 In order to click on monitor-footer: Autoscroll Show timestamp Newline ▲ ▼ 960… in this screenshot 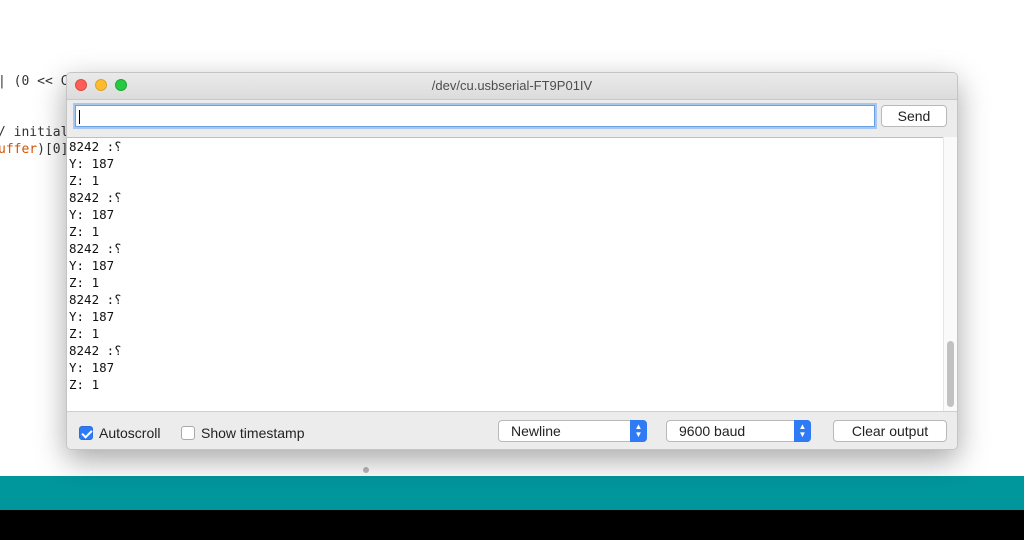, I will do `click(512, 430)`.